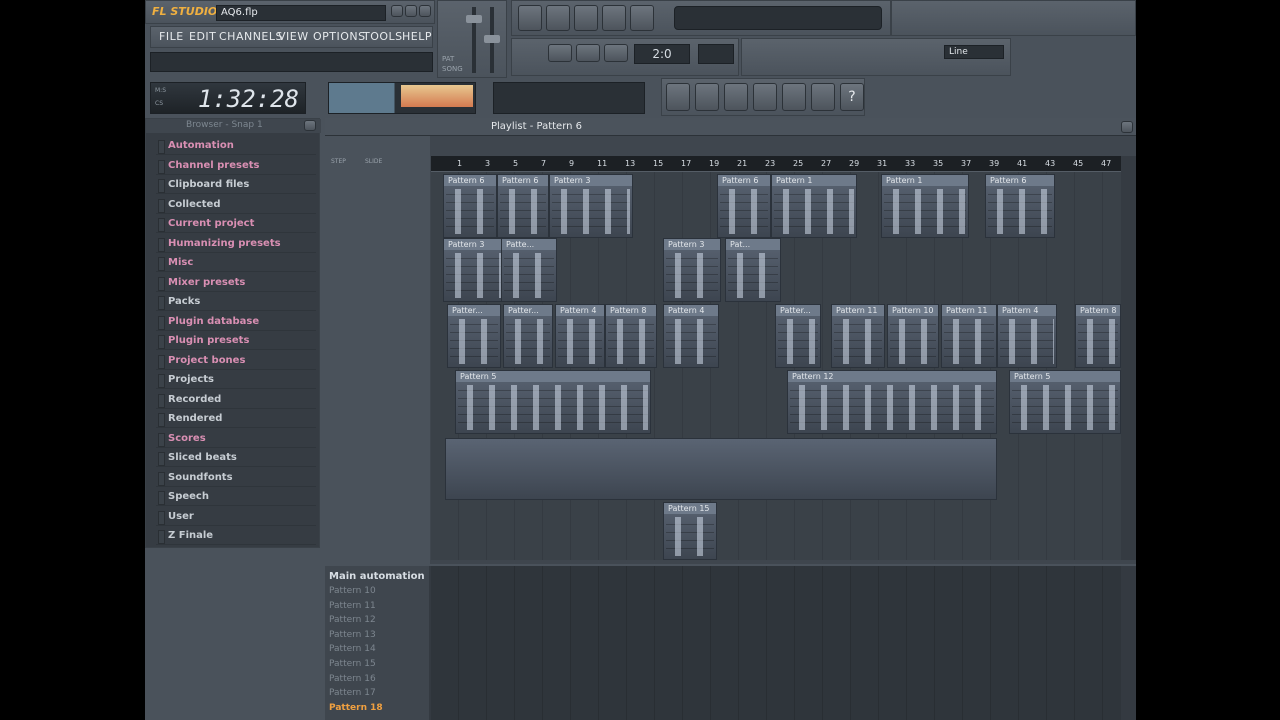 The width and height of the screenshot is (1280, 720). What do you see at coordinates (228, 98) in the screenshot?
I see `song-time-display: M:S CS 1:32:28` at bounding box center [228, 98].